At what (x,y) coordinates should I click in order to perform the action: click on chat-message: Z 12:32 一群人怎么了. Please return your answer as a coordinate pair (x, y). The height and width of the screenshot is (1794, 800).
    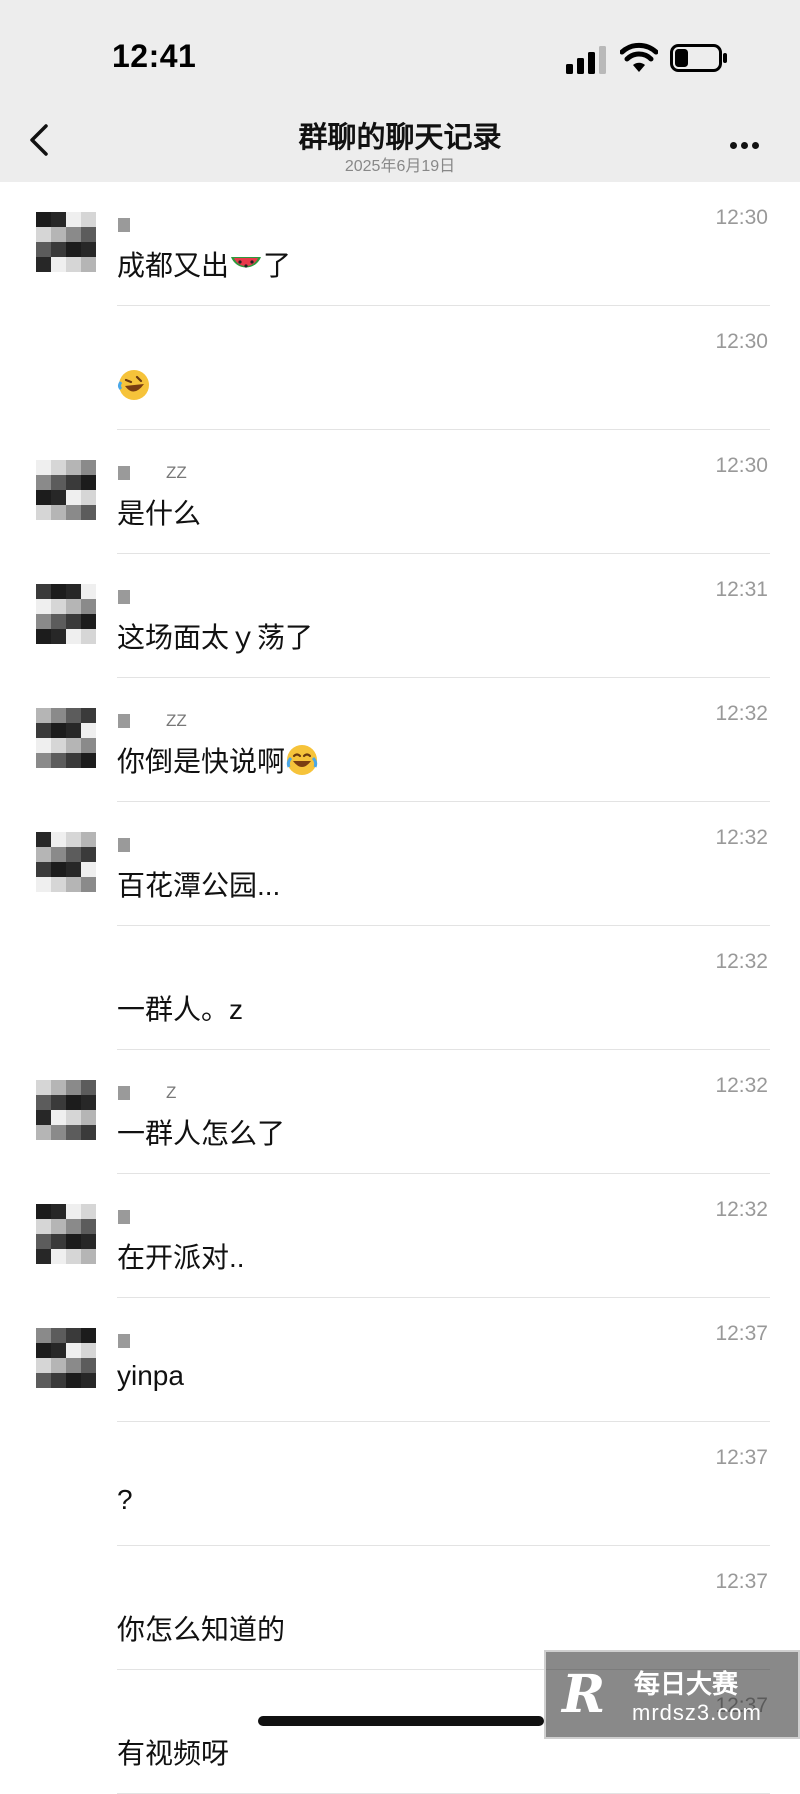
    Looking at the image, I should click on (400, 1112).